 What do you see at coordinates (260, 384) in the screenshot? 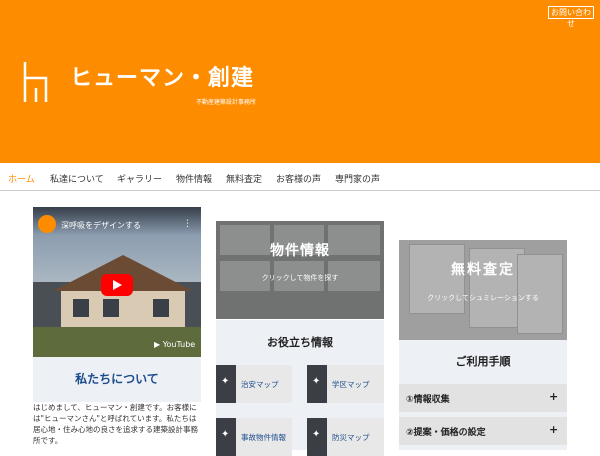
I see `crime-map-label: 治安マップ` at bounding box center [260, 384].